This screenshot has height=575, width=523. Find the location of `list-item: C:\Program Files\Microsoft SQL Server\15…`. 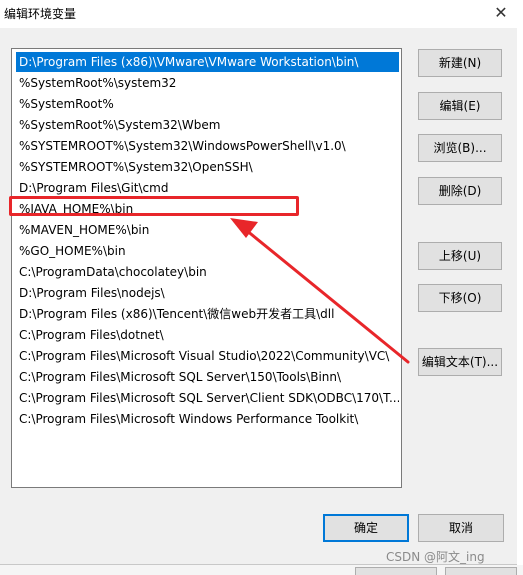

list-item: C:\Program Files\Microsoft SQL Server\15… is located at coordinates (207, 377).